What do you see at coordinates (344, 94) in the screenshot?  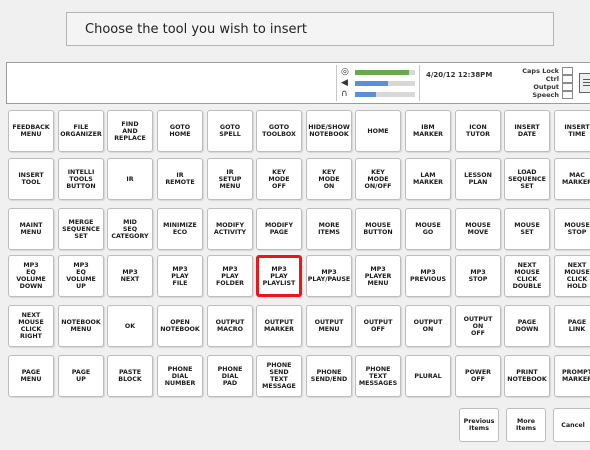 I see `headphones-icon: ∩` at bounding box center [344, 94].